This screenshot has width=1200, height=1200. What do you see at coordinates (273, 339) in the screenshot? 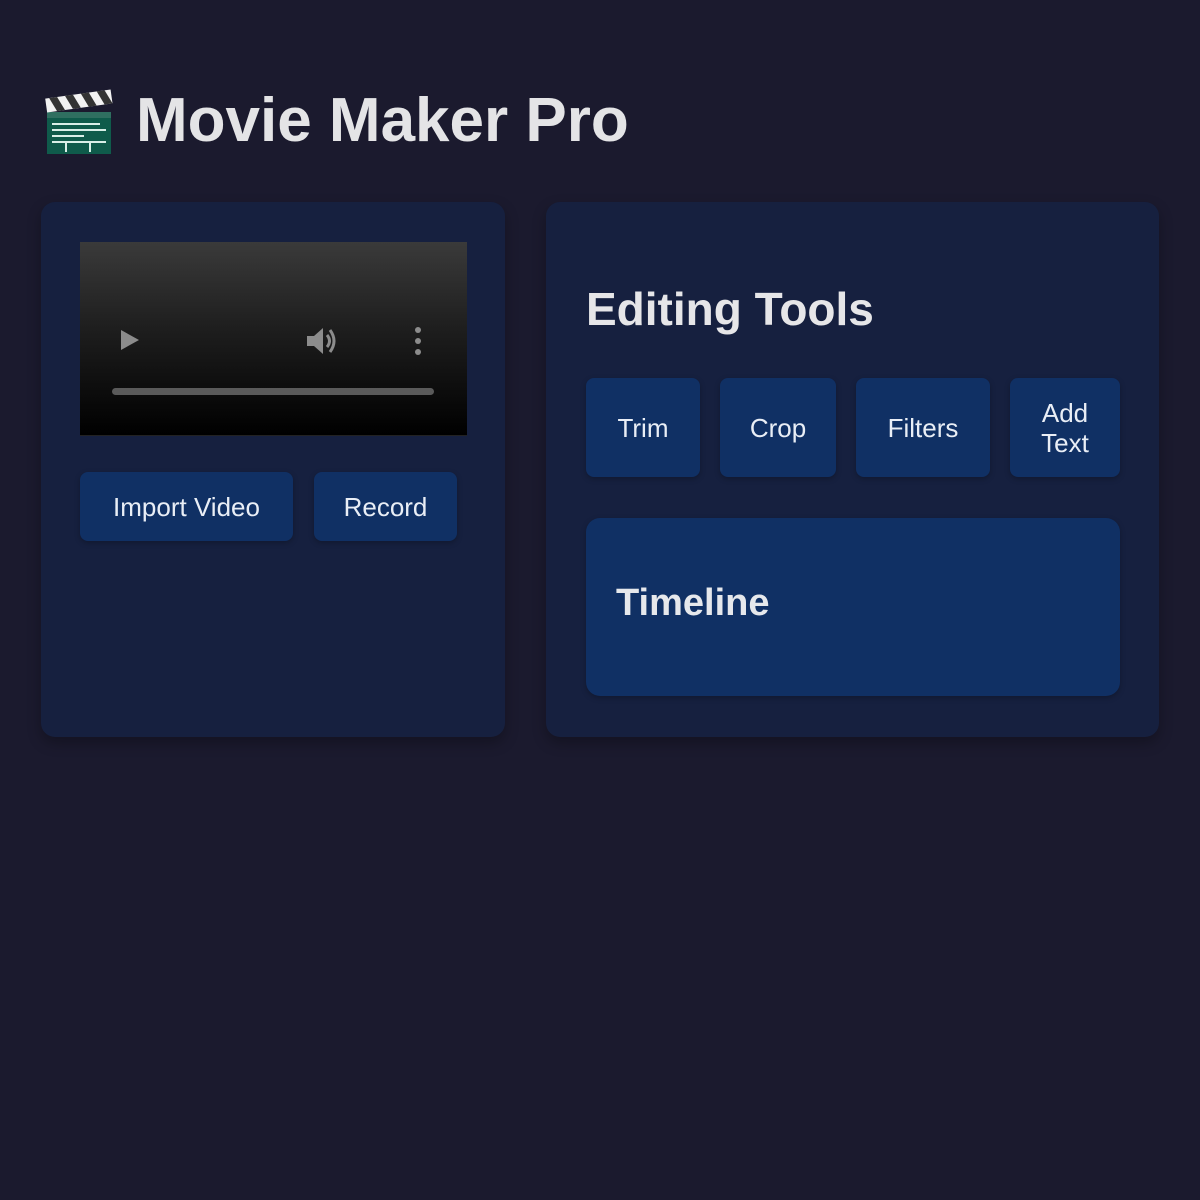
I see `video-player` at bounding box center [273, 339].